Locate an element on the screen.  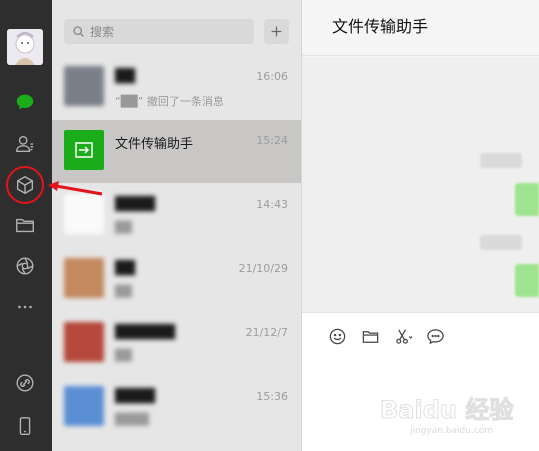
annotation-arrow is located at coordinates (75, 188).